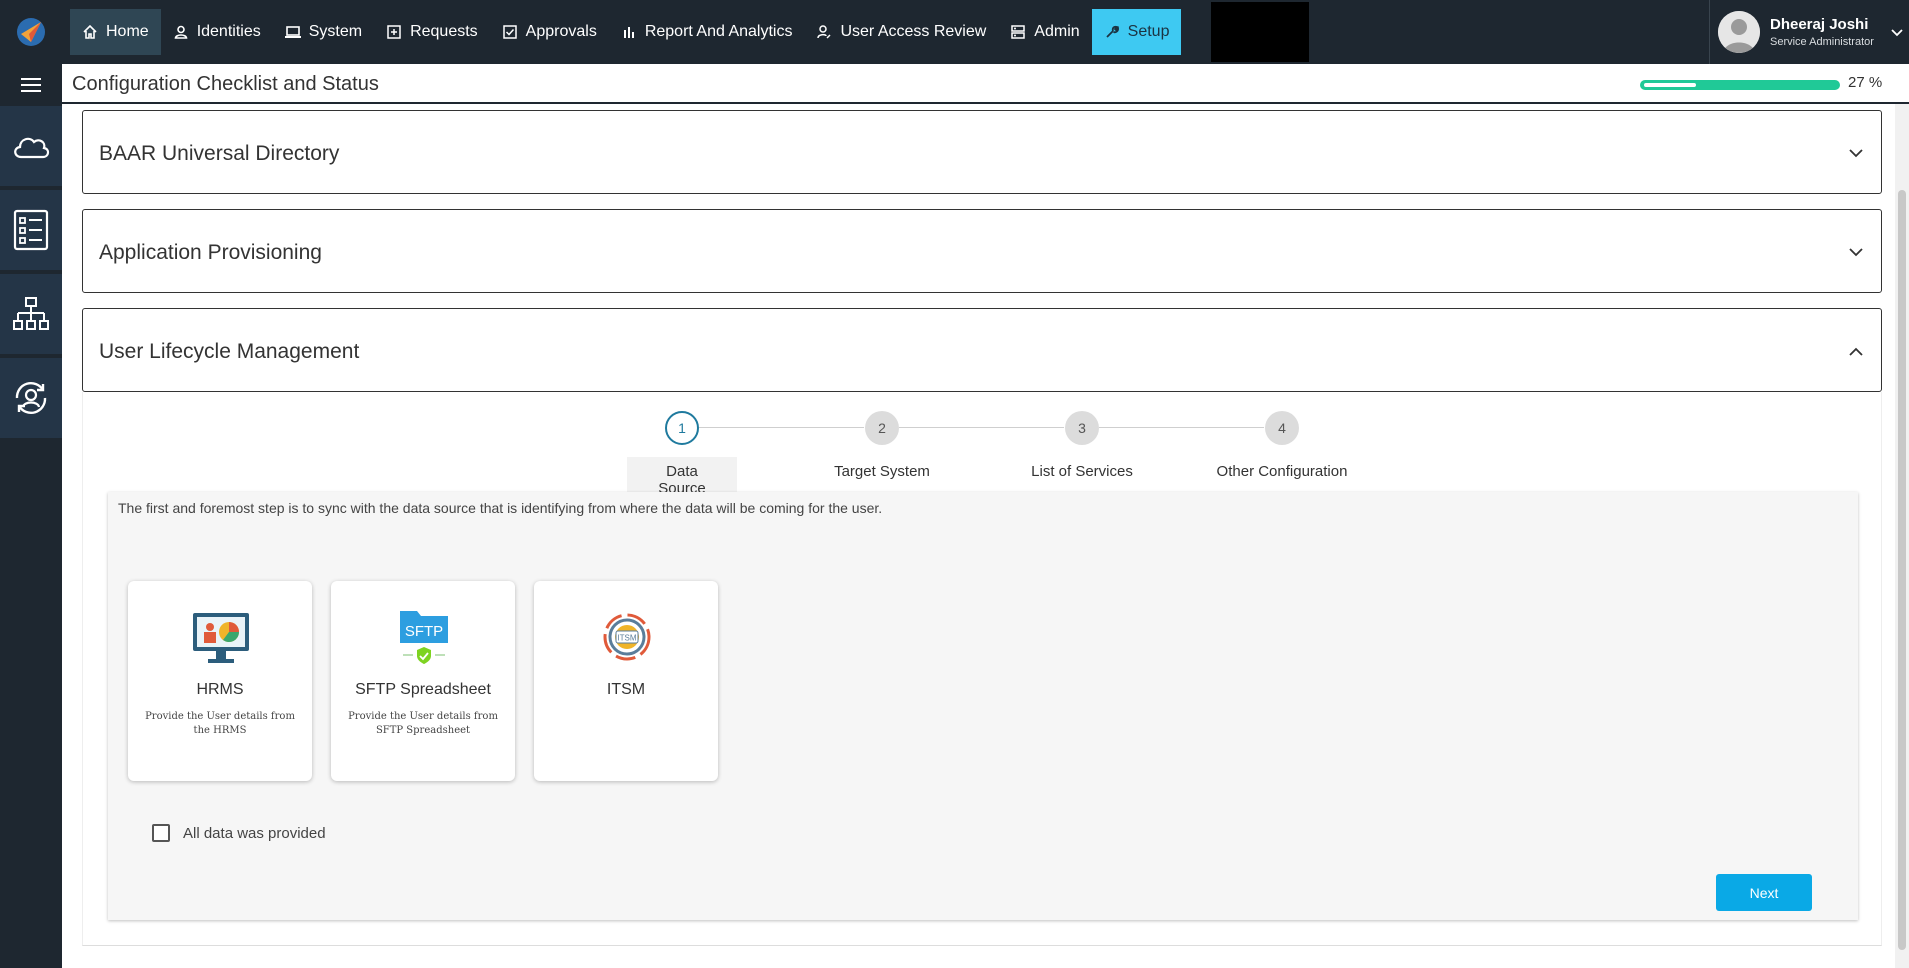  I want to click on nav-admin-label: Admin, so click(1057, 31).